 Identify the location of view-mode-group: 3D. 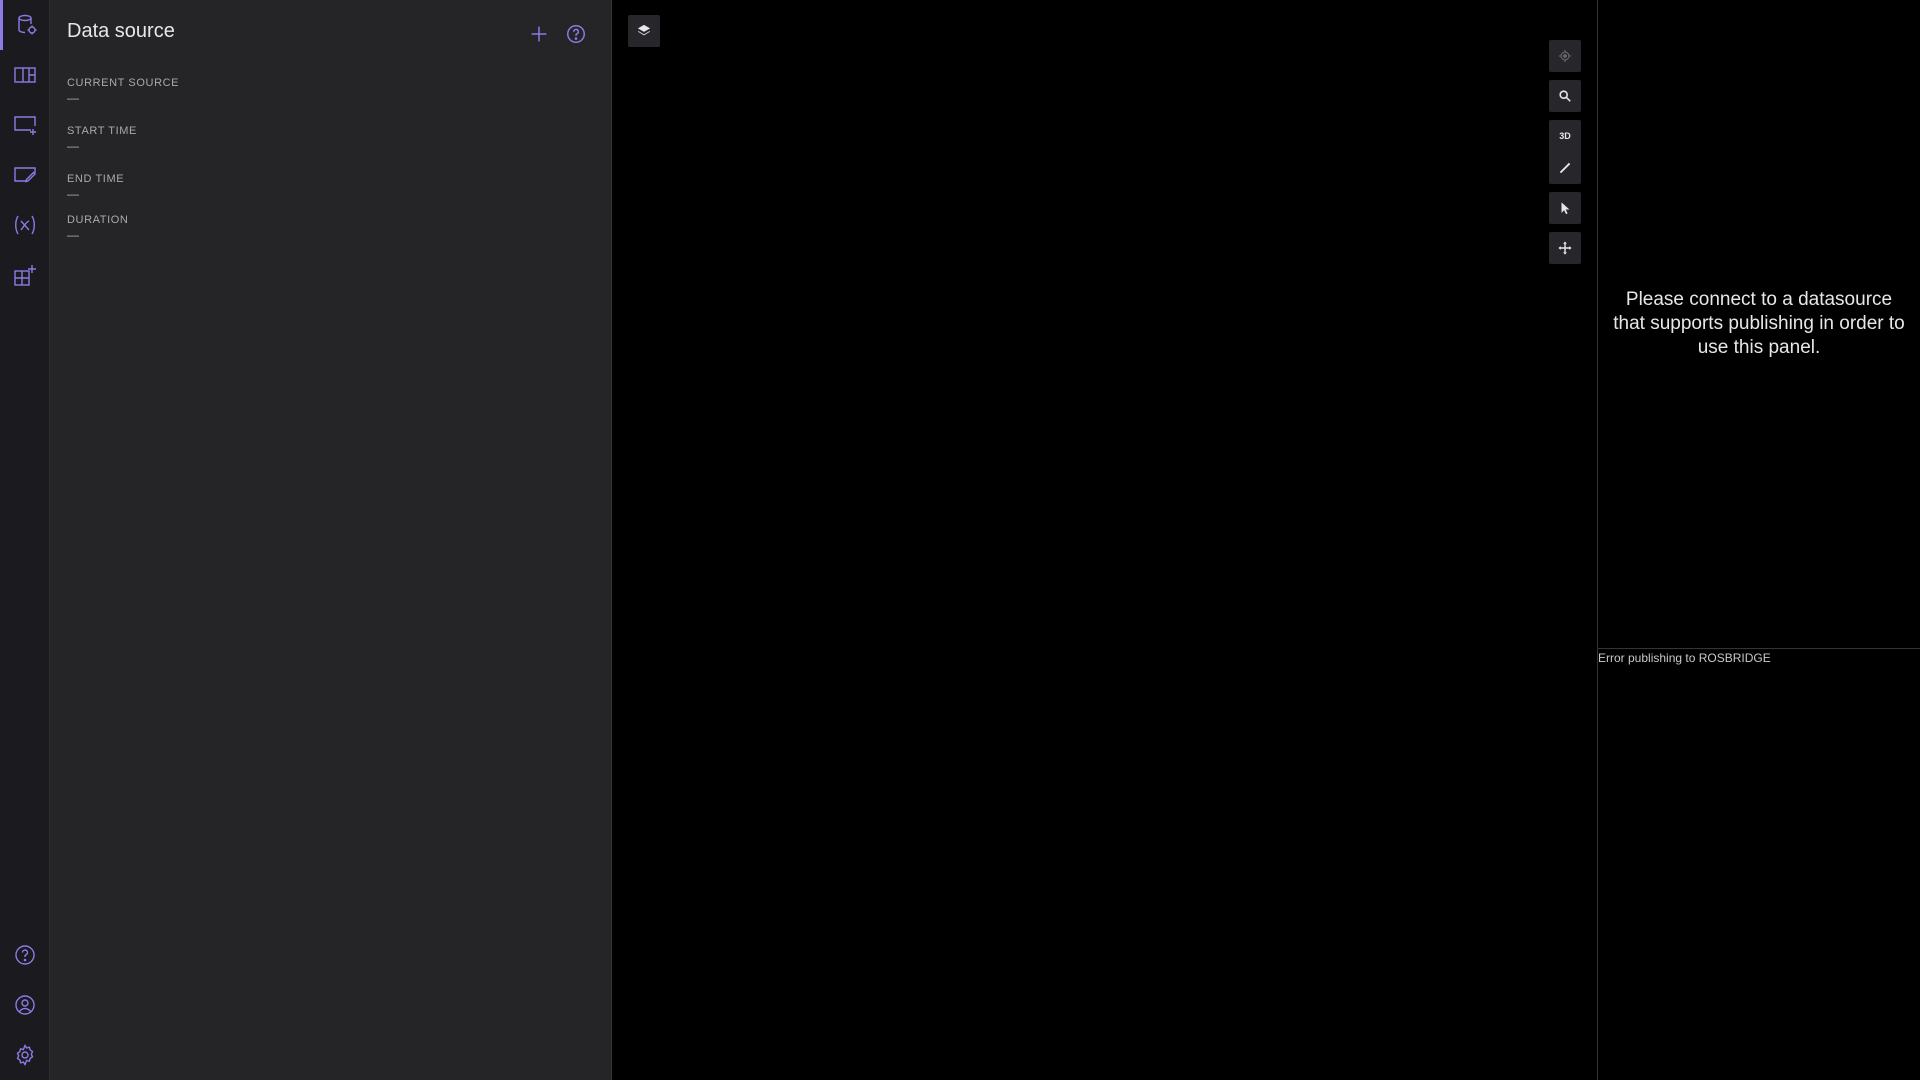
(1565, 152).